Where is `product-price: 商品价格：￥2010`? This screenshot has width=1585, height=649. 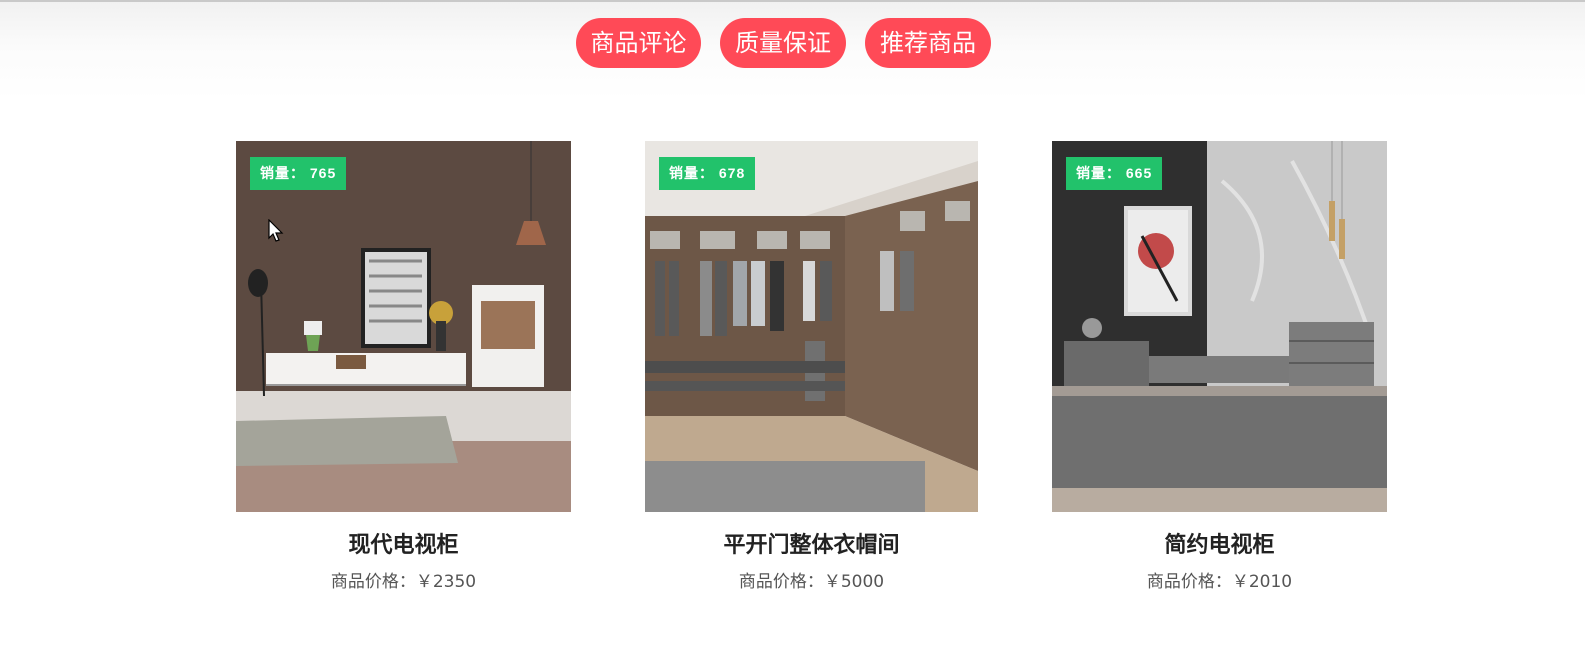
product-price: 商品价格：￥2010 is located at coordinates (1219, 582).